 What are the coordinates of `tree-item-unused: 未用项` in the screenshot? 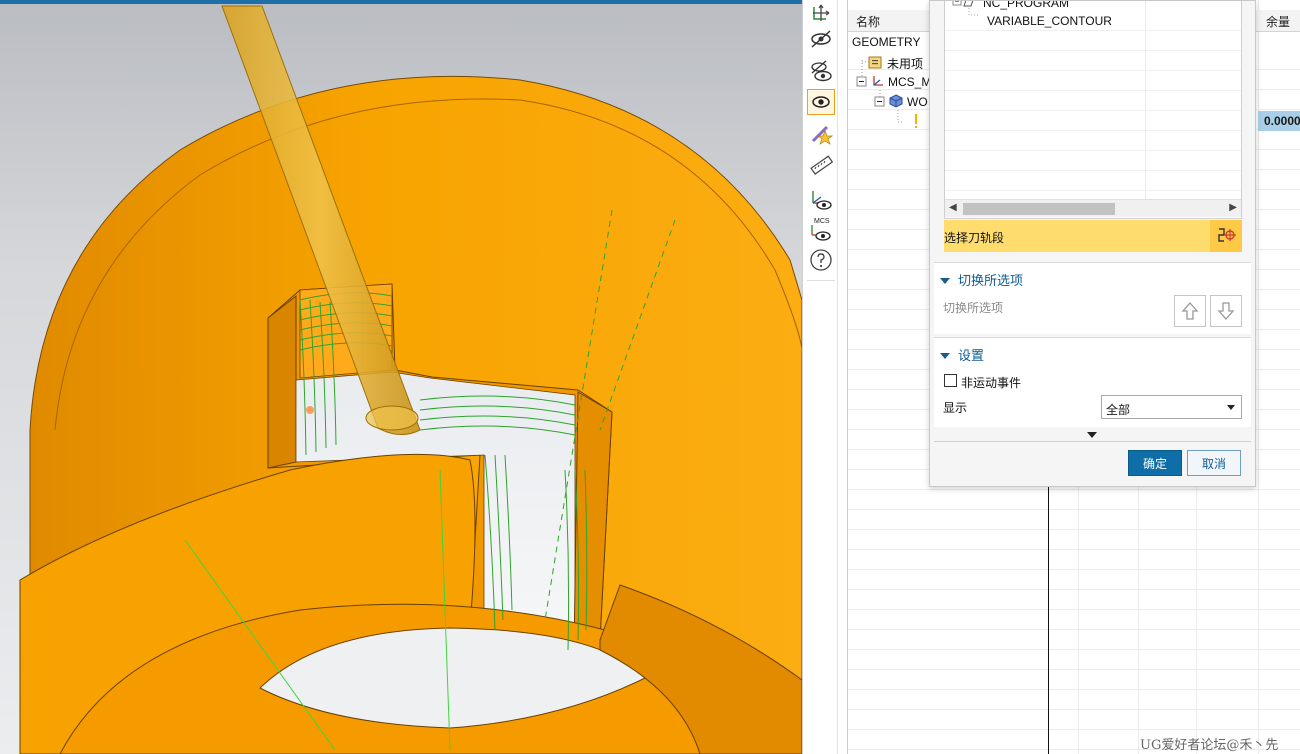 It's located at (905, 63).